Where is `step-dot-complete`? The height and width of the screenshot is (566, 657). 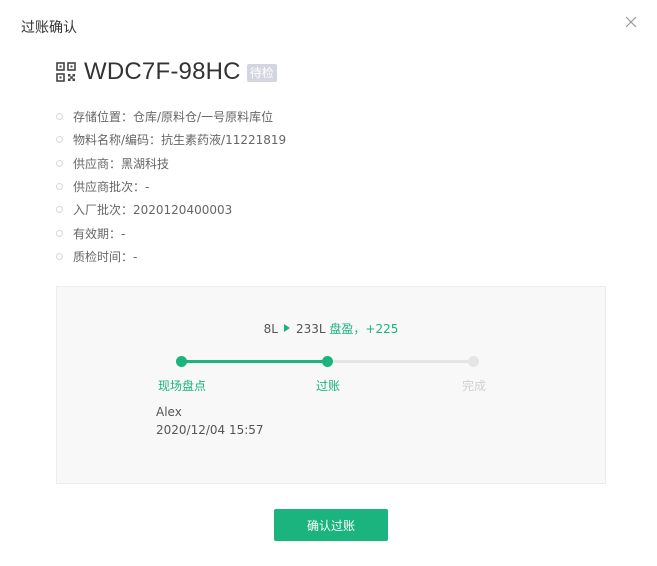
step-dot-complete is located at coordinates (473, 361).